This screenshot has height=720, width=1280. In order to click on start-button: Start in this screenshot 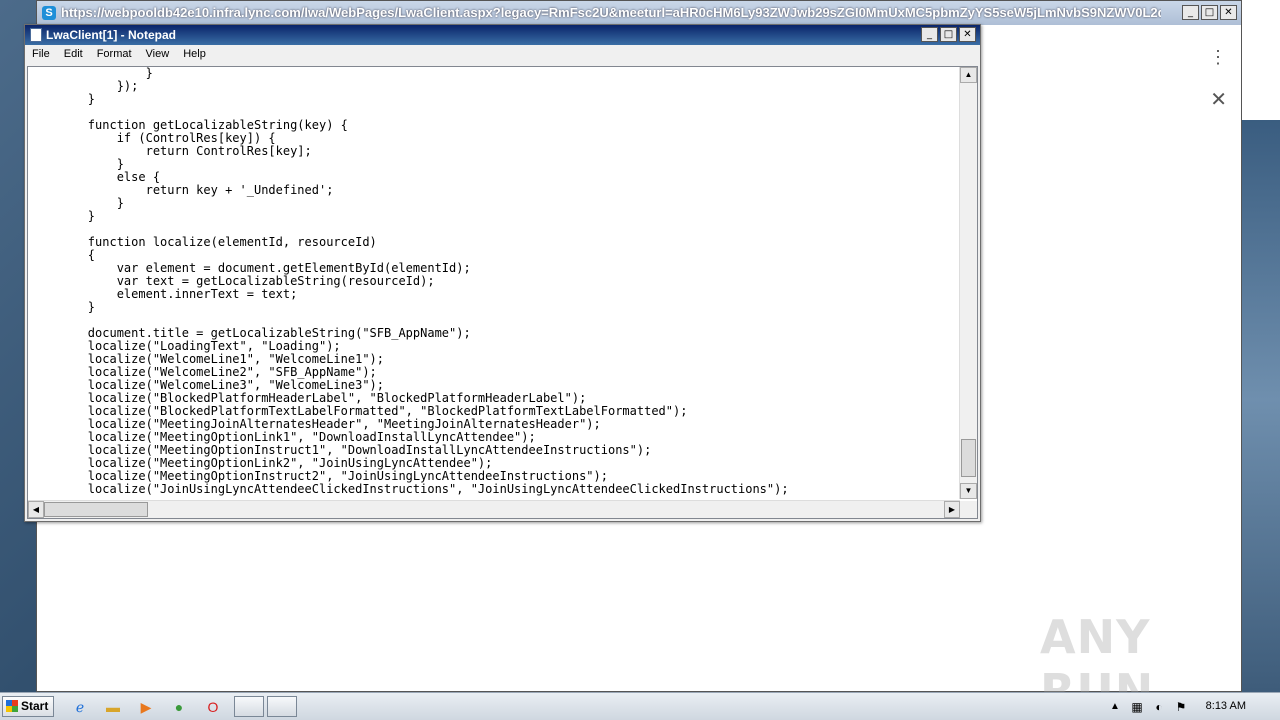, I will do `click(28, 706)`.